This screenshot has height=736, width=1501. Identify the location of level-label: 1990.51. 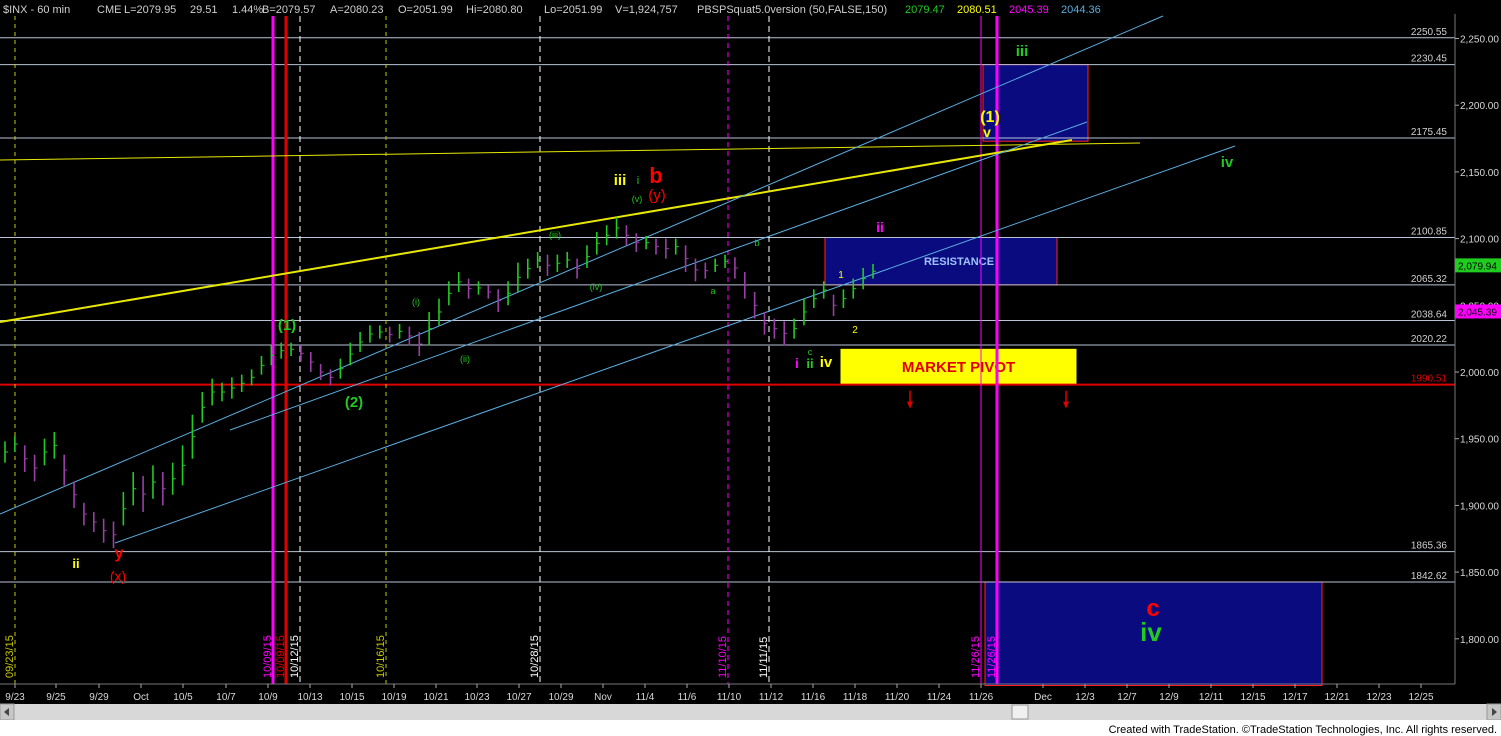
(1429, 379).